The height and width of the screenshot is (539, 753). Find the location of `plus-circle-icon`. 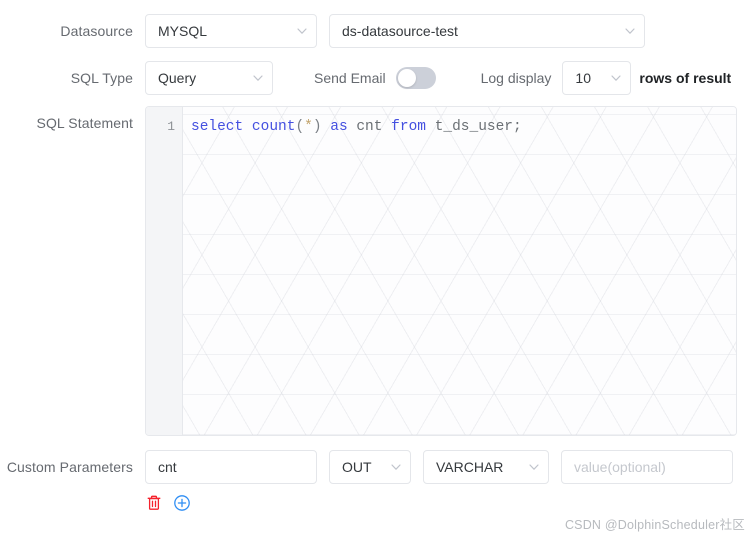

plus-circle-icon is located at coordinates (182, 503).